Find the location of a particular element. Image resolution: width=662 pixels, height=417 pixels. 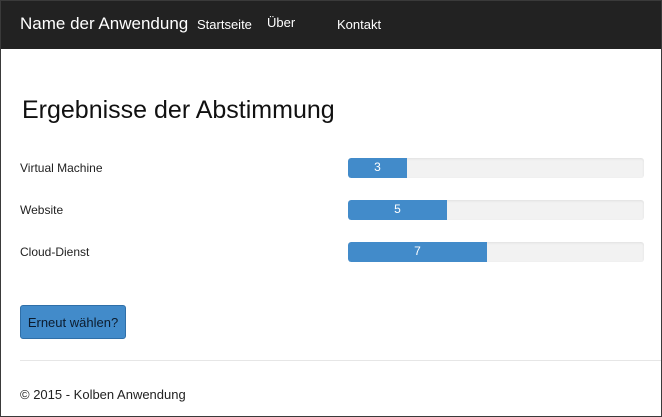

progress-value: 5 is located at coordinates (397, 209).